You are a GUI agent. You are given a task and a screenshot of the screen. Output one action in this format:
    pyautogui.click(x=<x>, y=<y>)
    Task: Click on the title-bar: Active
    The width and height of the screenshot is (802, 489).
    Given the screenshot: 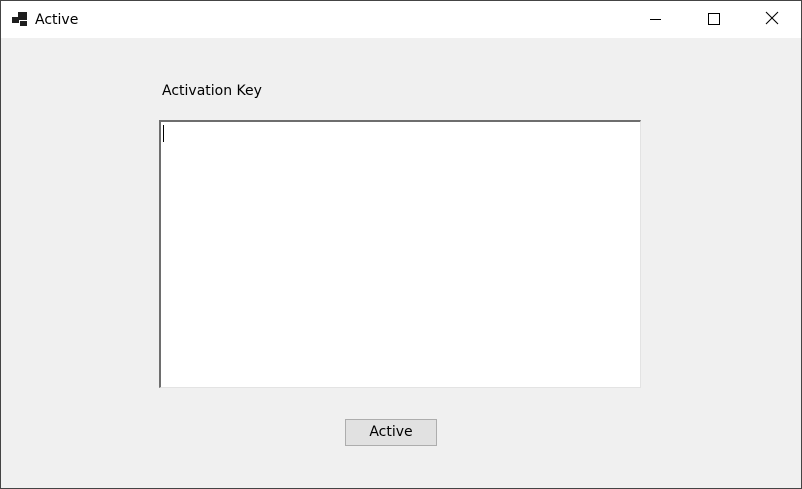 What is the action you would take?
    pyautogui.click(x=401, y=19)
    